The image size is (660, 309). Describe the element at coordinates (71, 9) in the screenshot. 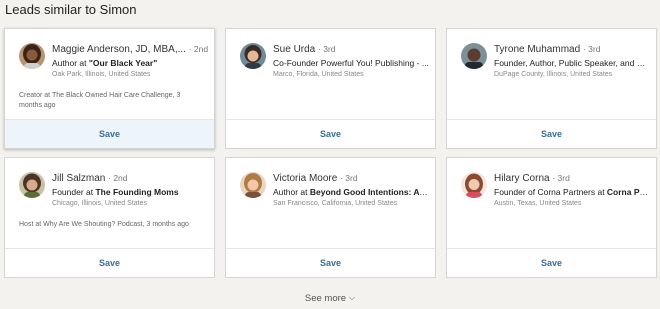

I see `section-title: Leads similar to Simon` at that location.